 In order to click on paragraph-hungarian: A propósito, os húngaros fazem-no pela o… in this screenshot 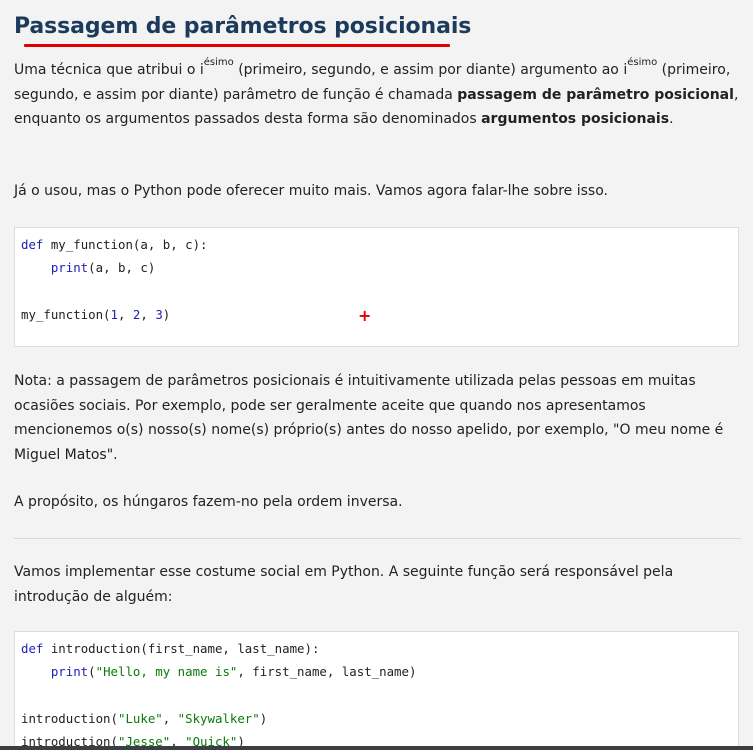, I will do `click(208, 502)`.